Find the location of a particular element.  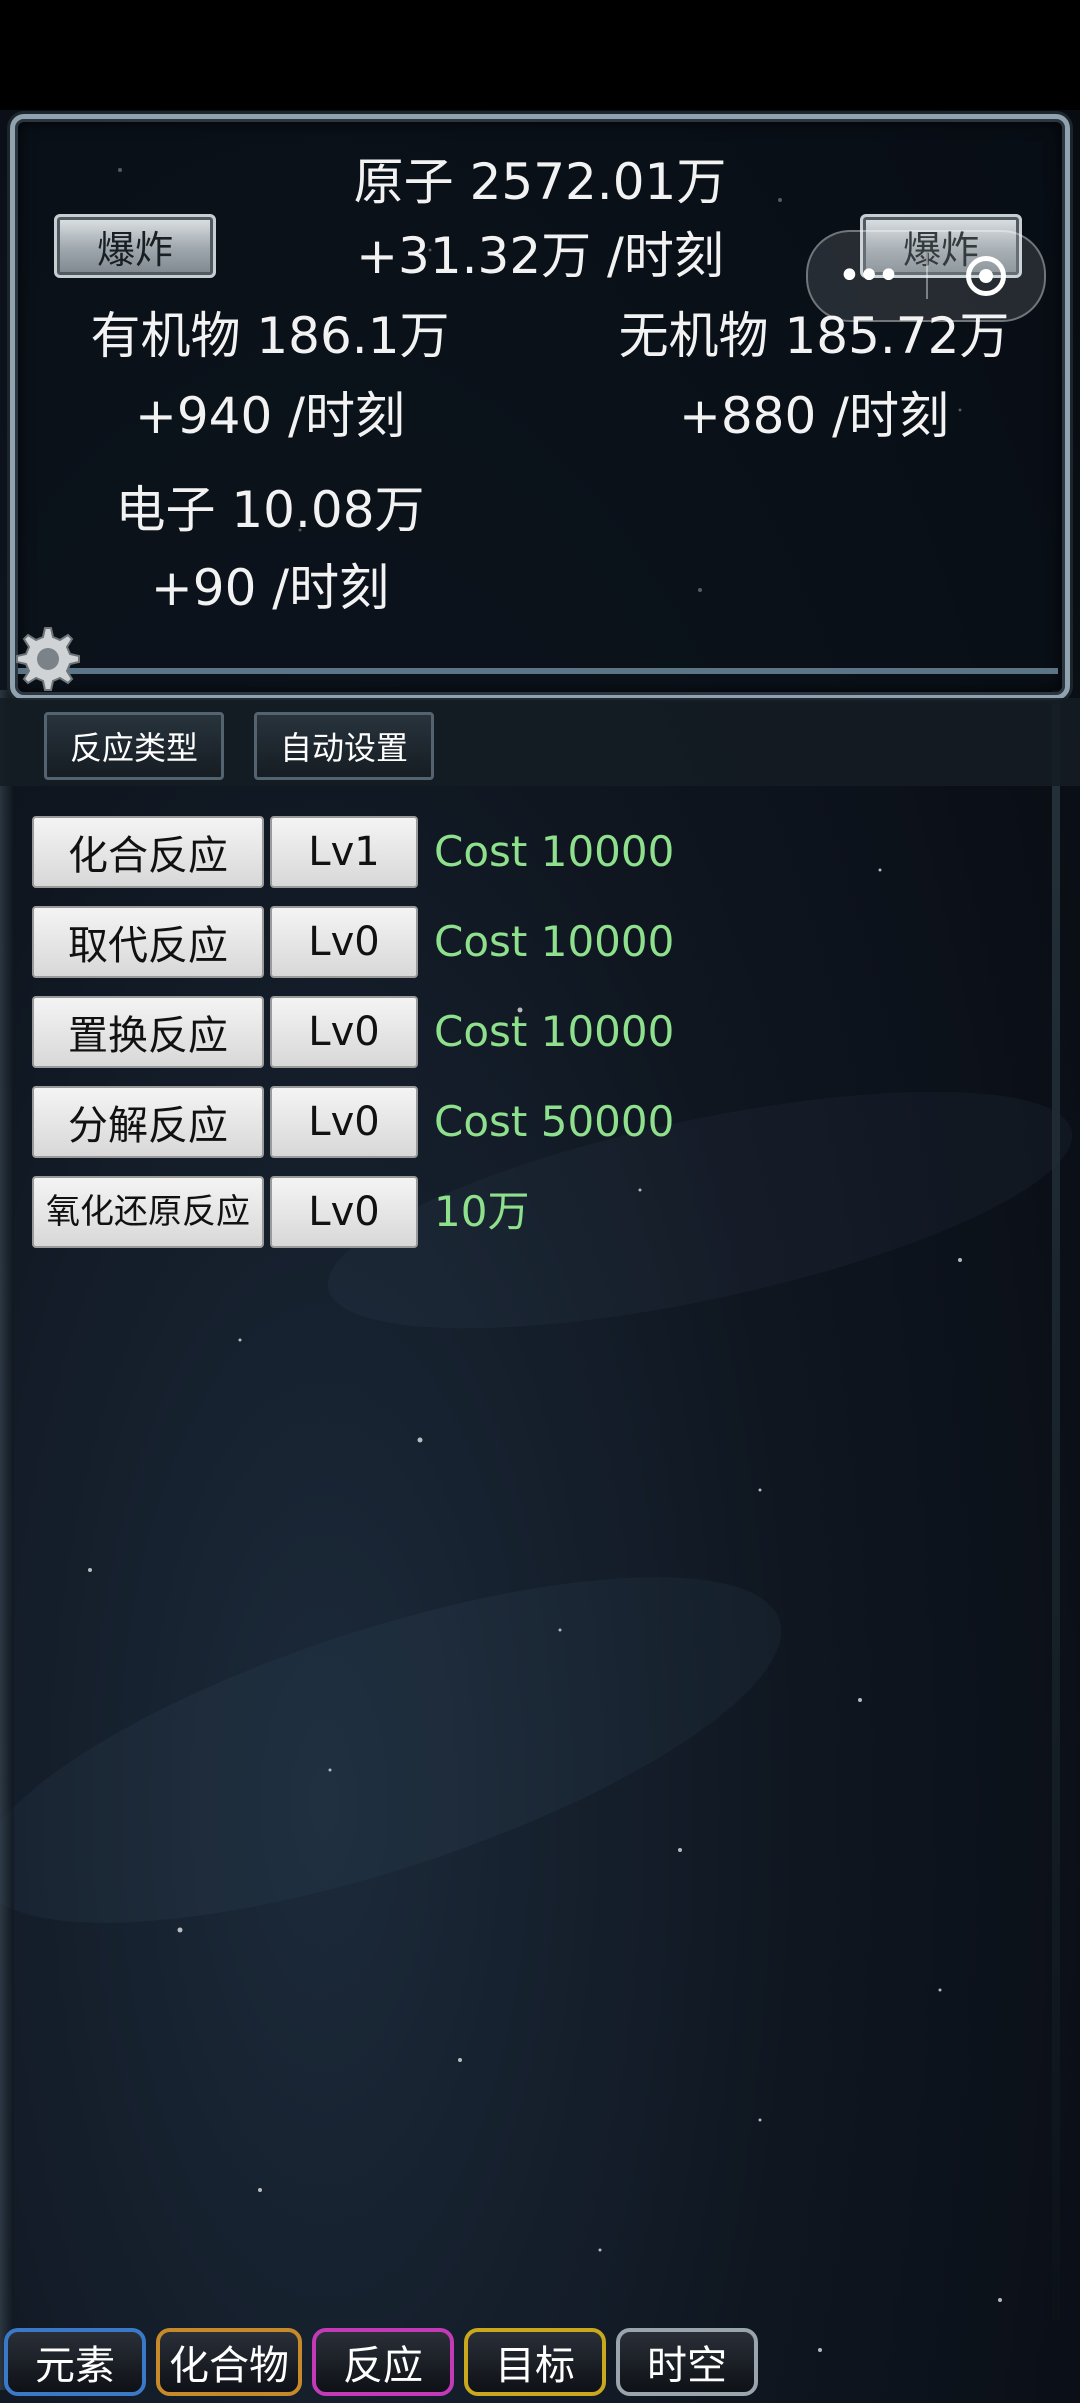

panel-glow-edge is located at coordinates (538, 671).